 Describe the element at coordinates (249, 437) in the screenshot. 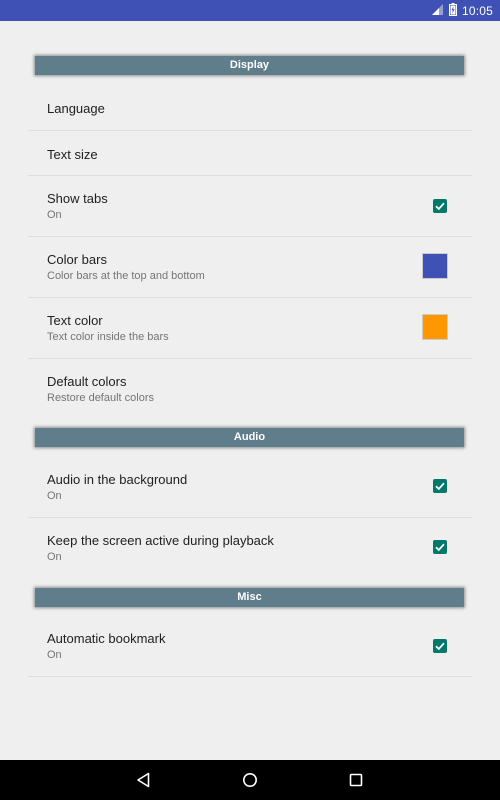

I see `section-header-audio: Audio` at that location.